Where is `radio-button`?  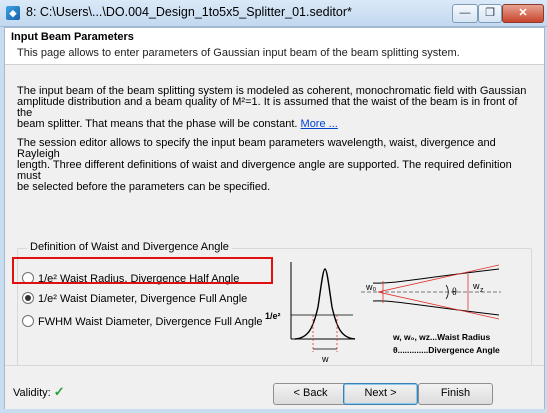 radio-button is located at coordinates (28, 321).